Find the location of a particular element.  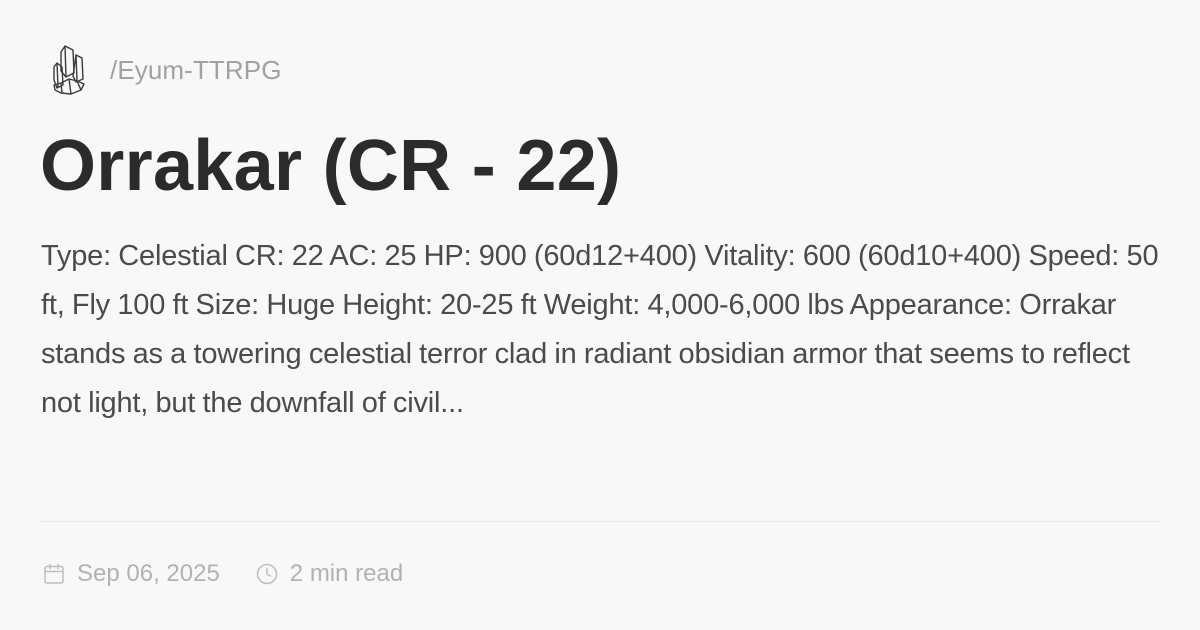

divider is located at coordinates (600, 521).